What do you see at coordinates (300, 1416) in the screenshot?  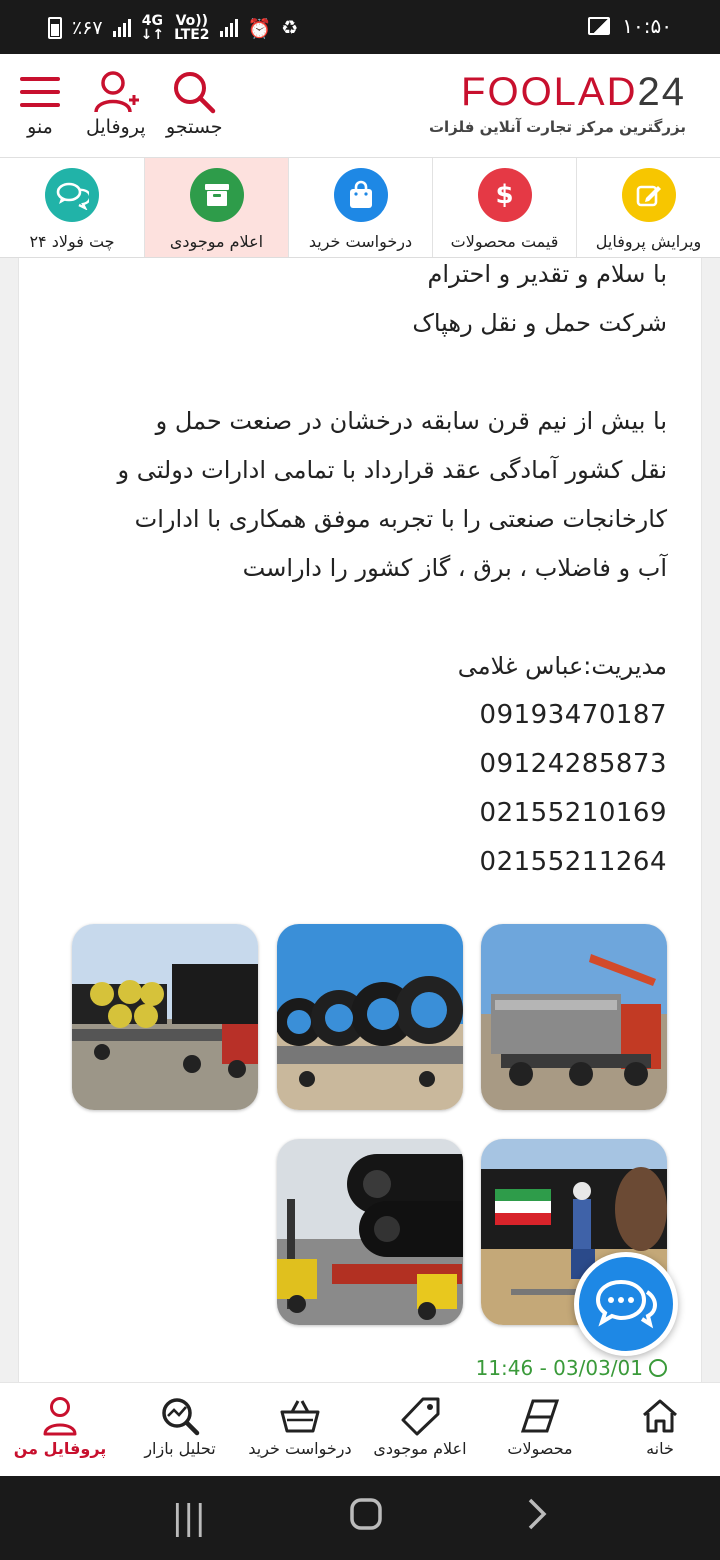 I see `basket-icon` at bounding box center [300, 1416].